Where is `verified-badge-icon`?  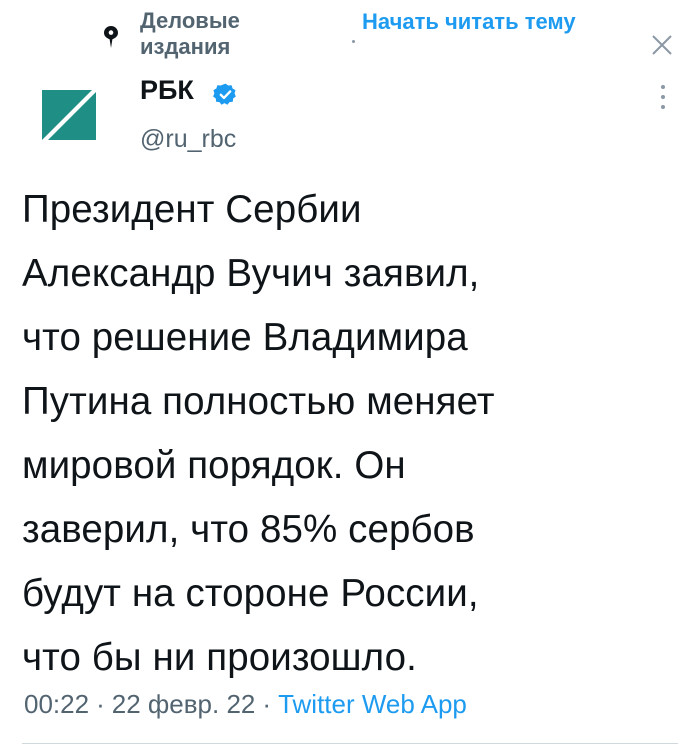 verified-badge-icon is located at coordinates (224, 94).